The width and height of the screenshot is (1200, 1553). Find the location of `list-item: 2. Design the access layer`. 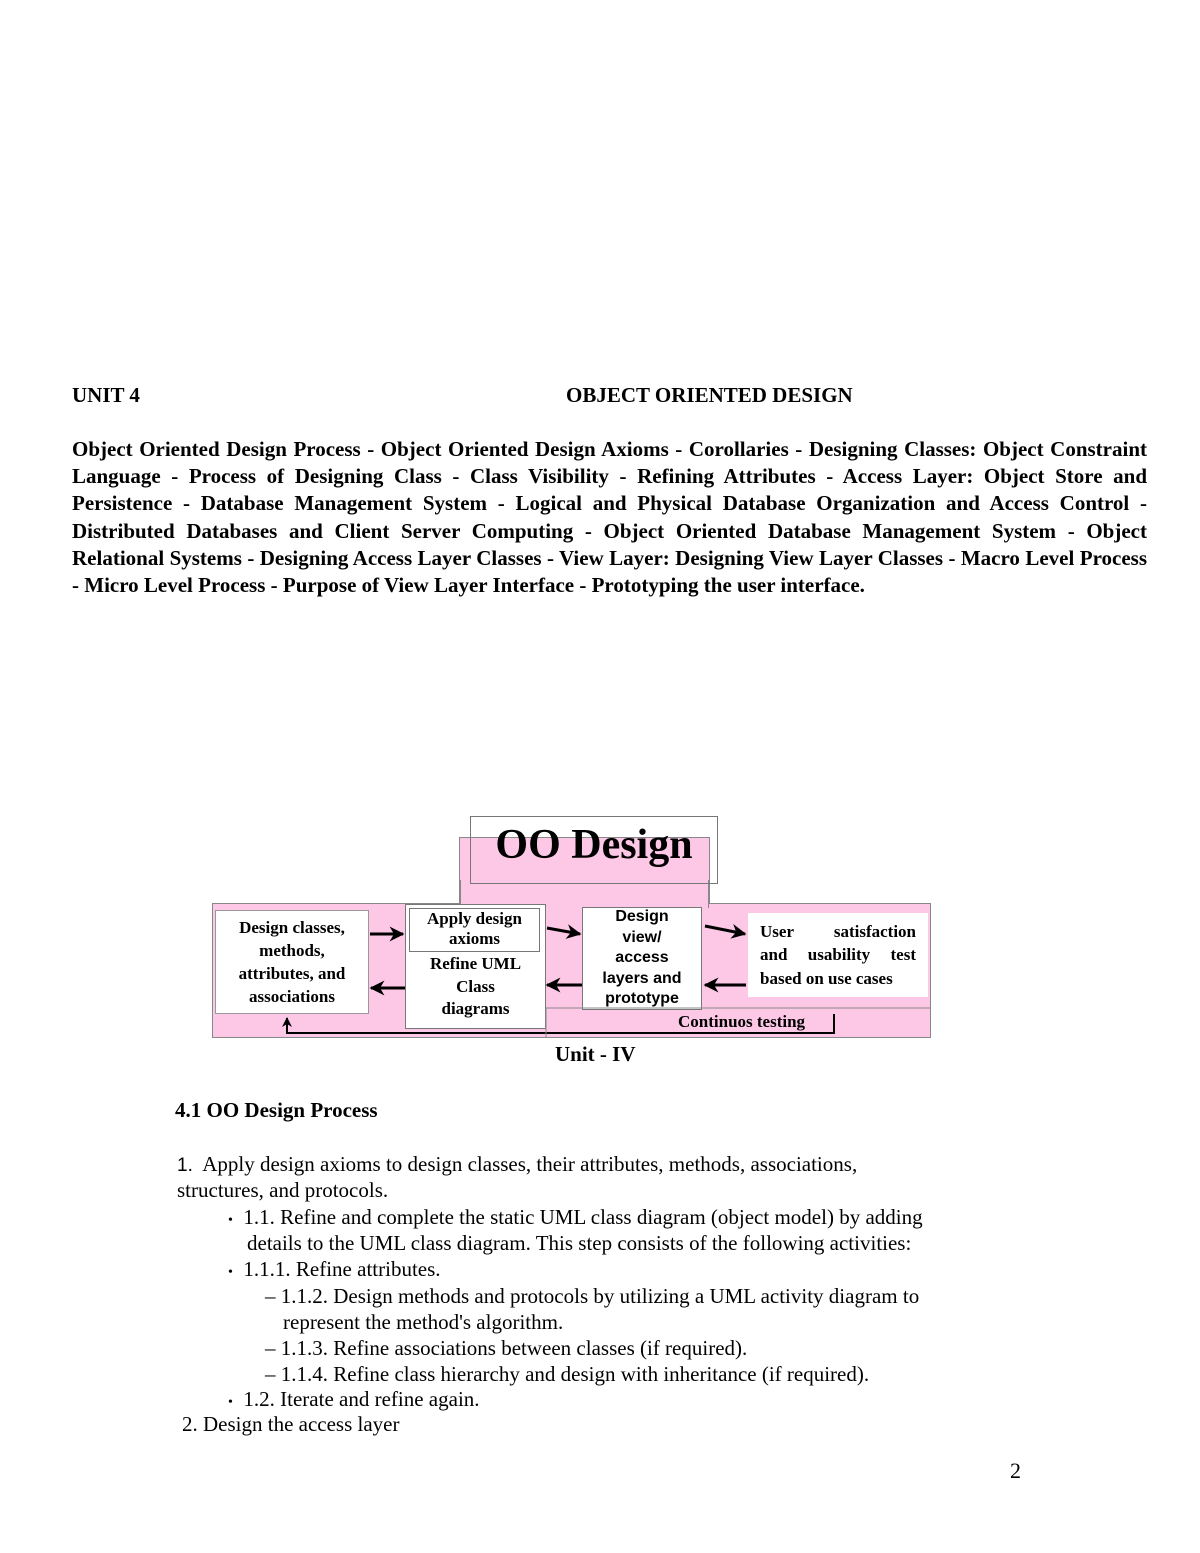

list-item: 2. Design the access layer is located at coordinates (291, 1425).